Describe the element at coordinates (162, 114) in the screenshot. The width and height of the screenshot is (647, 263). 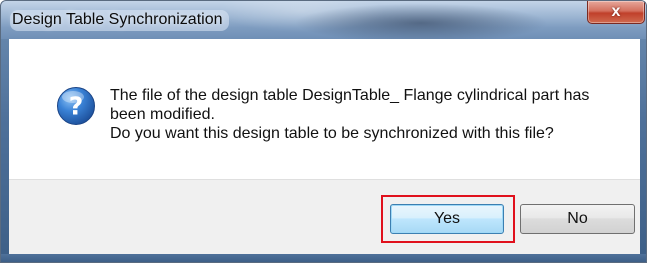
I see `message-line-2: been modified.` at that location.